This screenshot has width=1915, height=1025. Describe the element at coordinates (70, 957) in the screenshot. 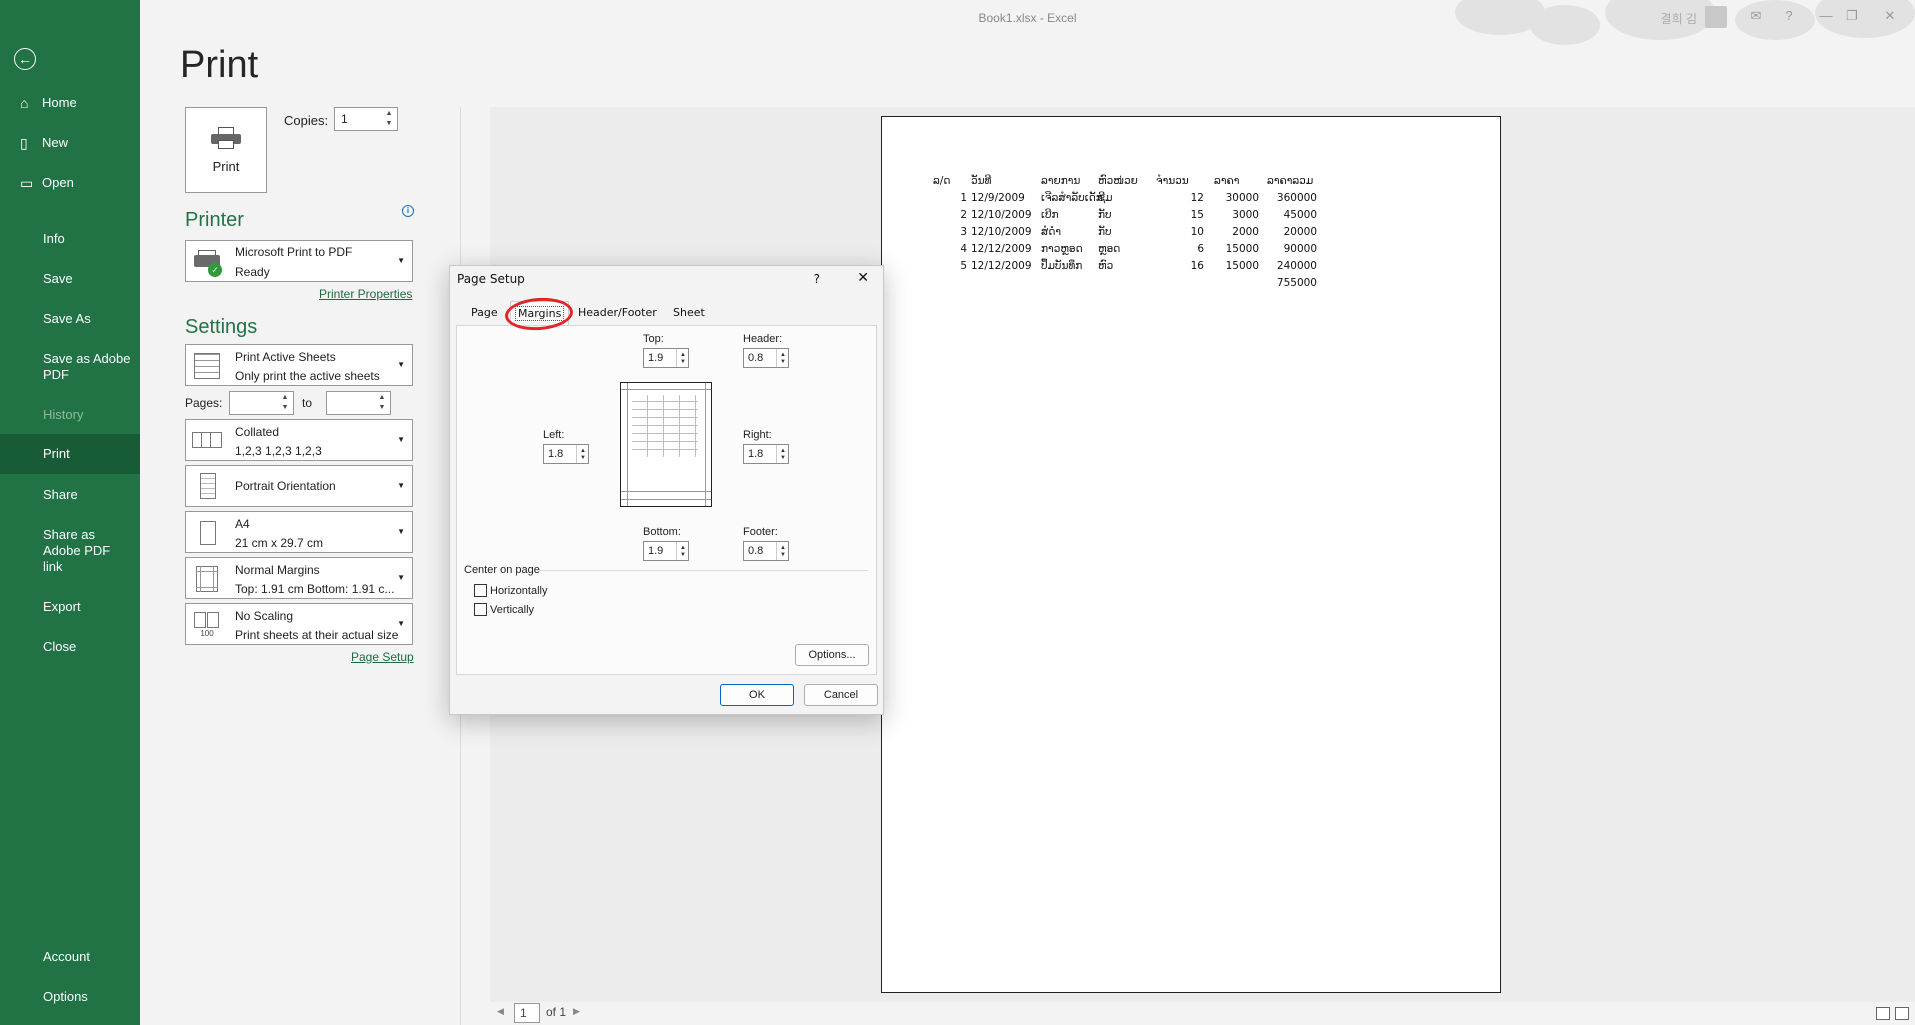

I see `nav-account: Account` at that location.